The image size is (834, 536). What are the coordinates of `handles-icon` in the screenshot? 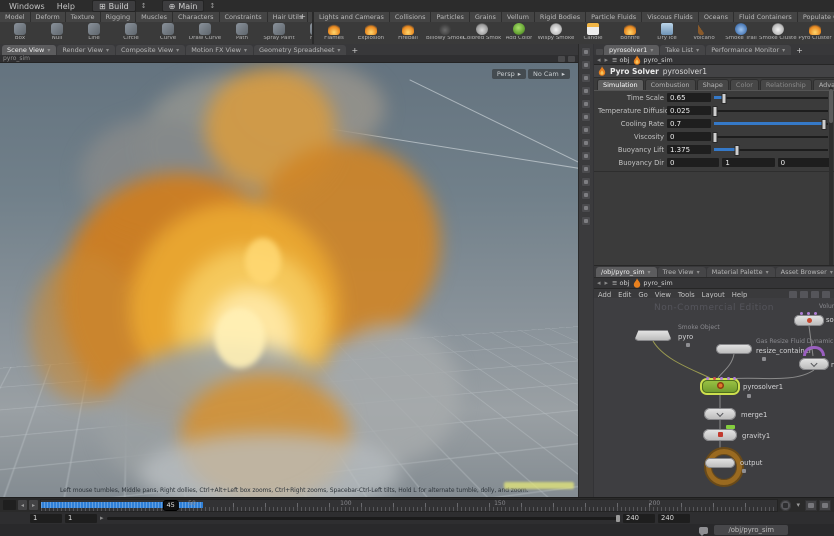 It's located at (586, 182).